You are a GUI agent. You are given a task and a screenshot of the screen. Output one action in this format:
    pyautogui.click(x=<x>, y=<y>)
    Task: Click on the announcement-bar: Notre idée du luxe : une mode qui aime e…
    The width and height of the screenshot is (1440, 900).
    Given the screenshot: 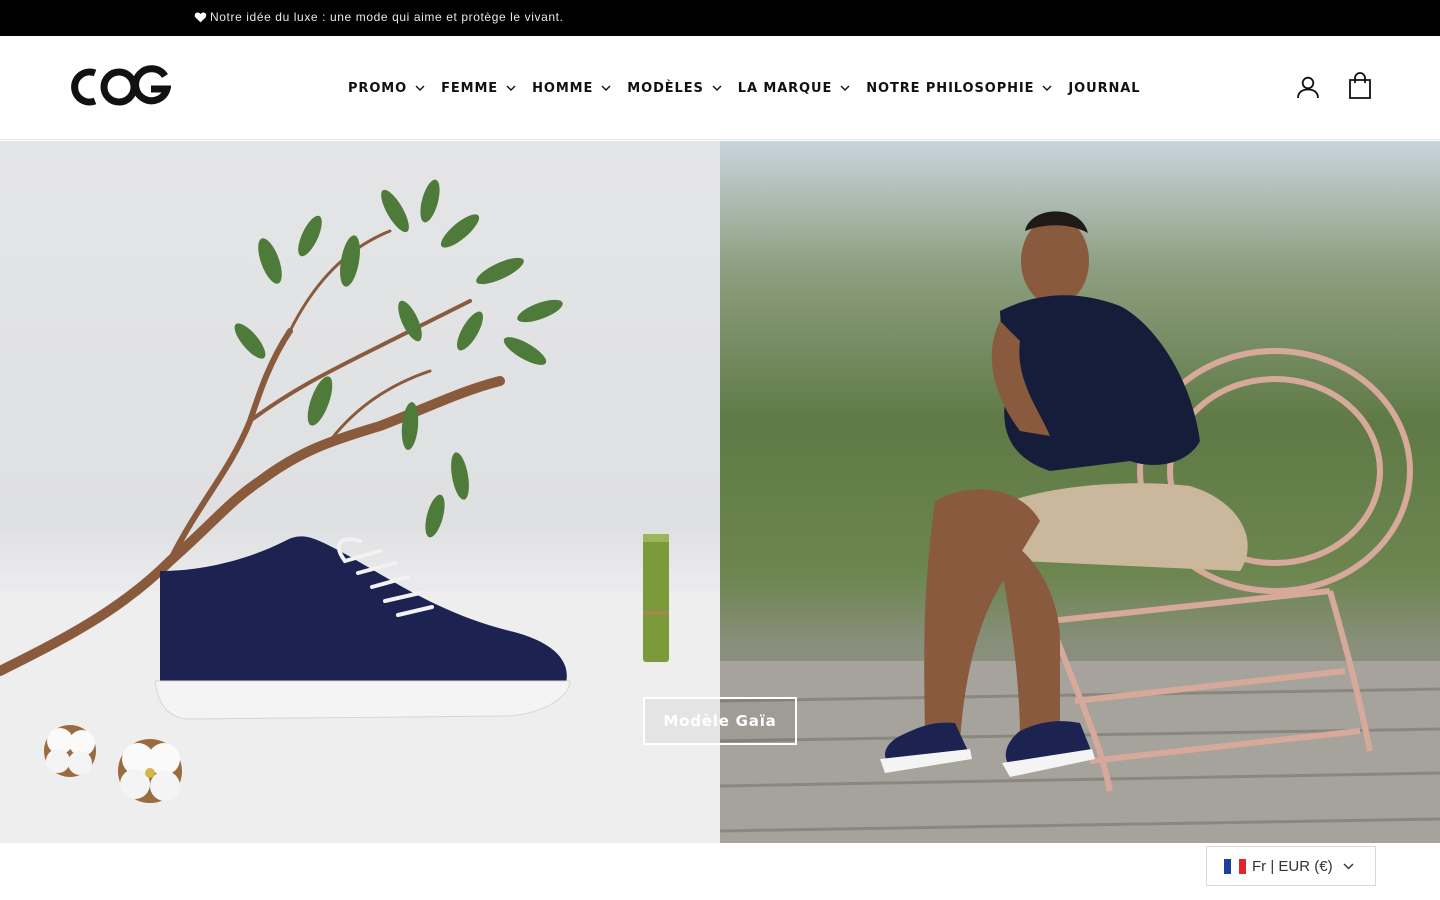 What is the action you would take?
    pyautogui.click(x=720, y=18)
    